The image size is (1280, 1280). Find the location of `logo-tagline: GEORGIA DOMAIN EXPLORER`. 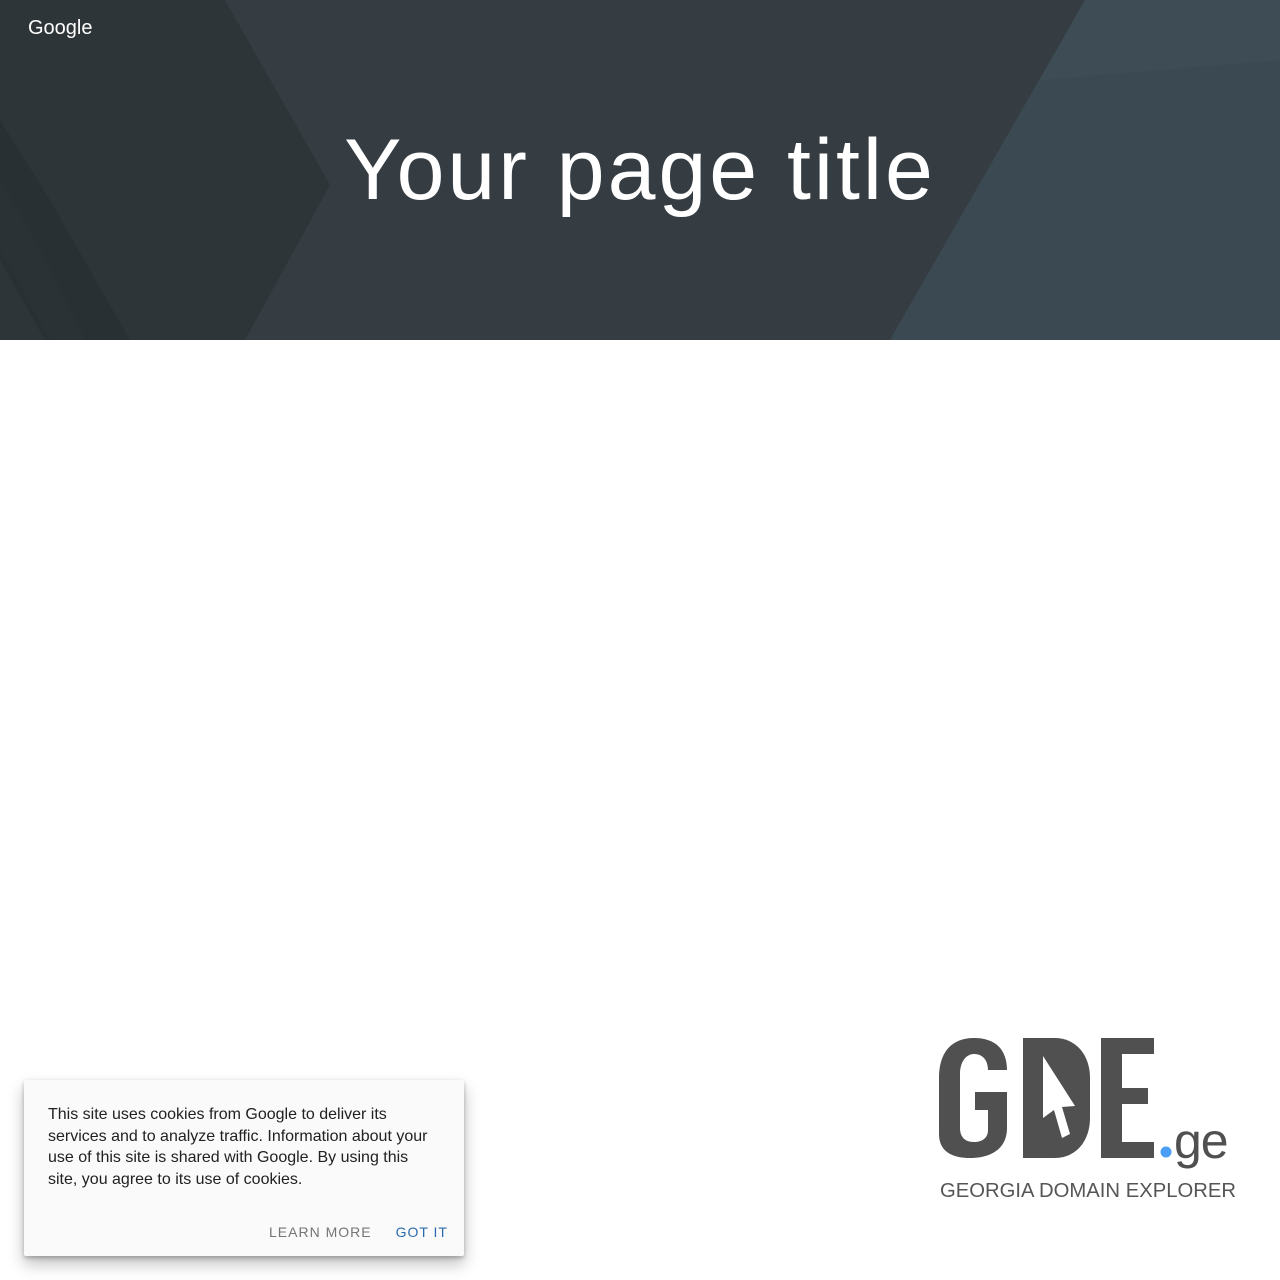

logo-tagline: GEORGIA DOMAIN EXPLORER is located at coordinates (1088, 1190).